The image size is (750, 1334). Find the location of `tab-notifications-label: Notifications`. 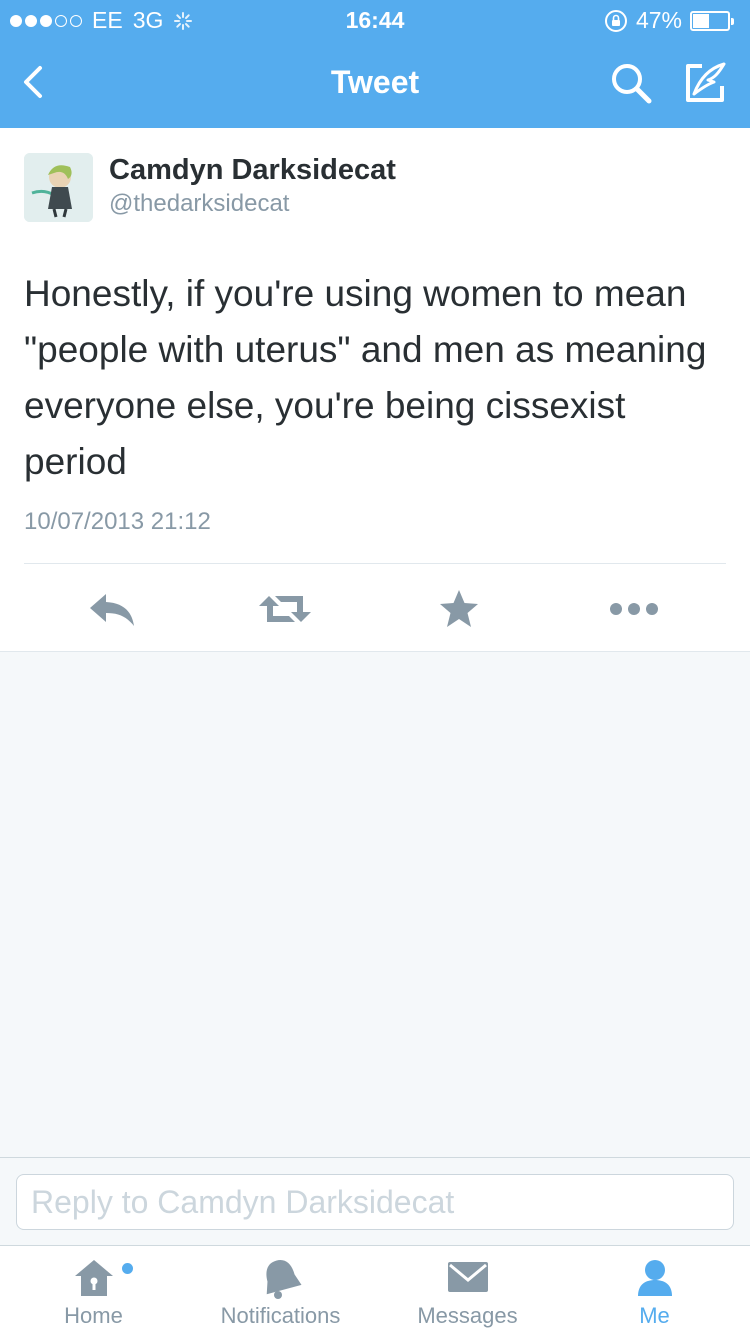

tab-notifications-label: Notifications is located at coordinates (280, 1315).